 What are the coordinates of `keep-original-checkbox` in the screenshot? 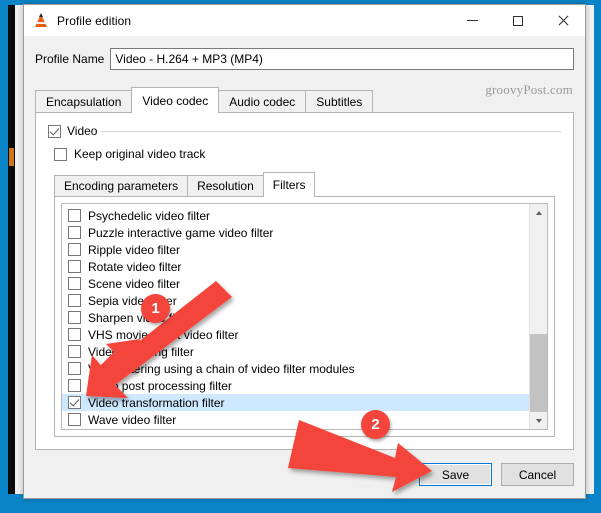 It's located at (60, 154).